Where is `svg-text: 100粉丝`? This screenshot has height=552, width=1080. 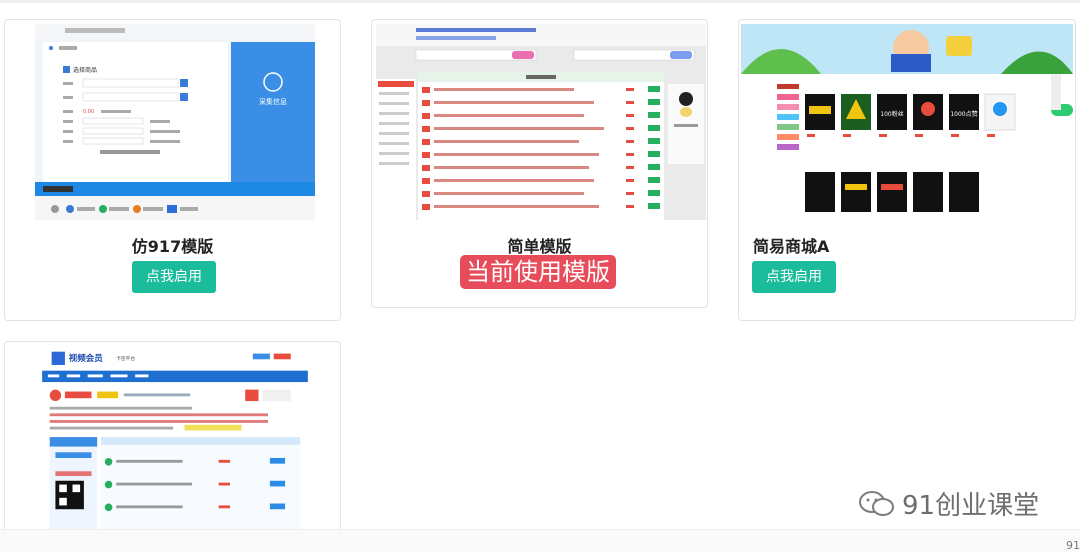
svg-text: 100粉丝 is located at coordinates (891, 114).